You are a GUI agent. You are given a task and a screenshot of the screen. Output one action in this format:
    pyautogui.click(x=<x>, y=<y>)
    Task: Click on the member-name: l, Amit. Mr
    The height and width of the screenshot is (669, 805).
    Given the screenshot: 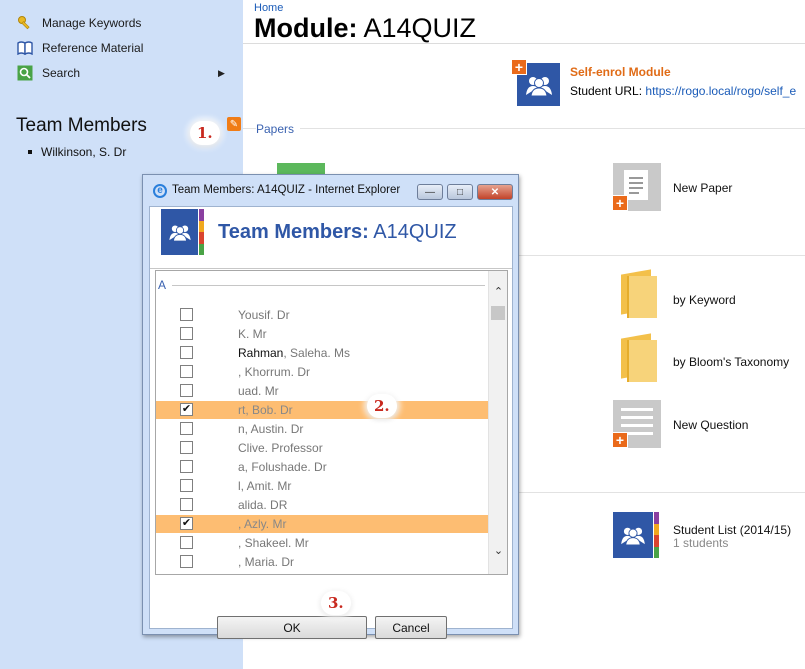 What is the action you would take?
    pyautogui.click(x=264, y=486)
    